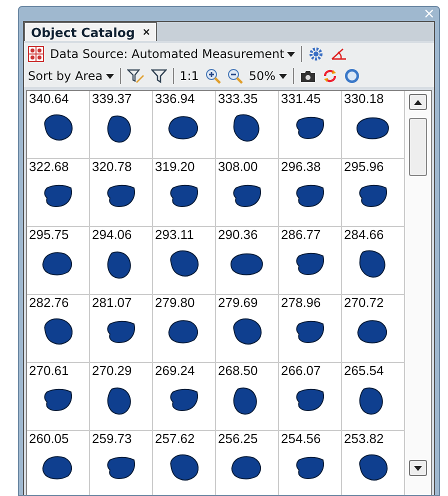 The width and height of the screenshot is (448, 496). What do you see at coordinates (121, 329) in the screenshot?
I see `catalog-cell: 281.07` at bounding box center [121, 329].